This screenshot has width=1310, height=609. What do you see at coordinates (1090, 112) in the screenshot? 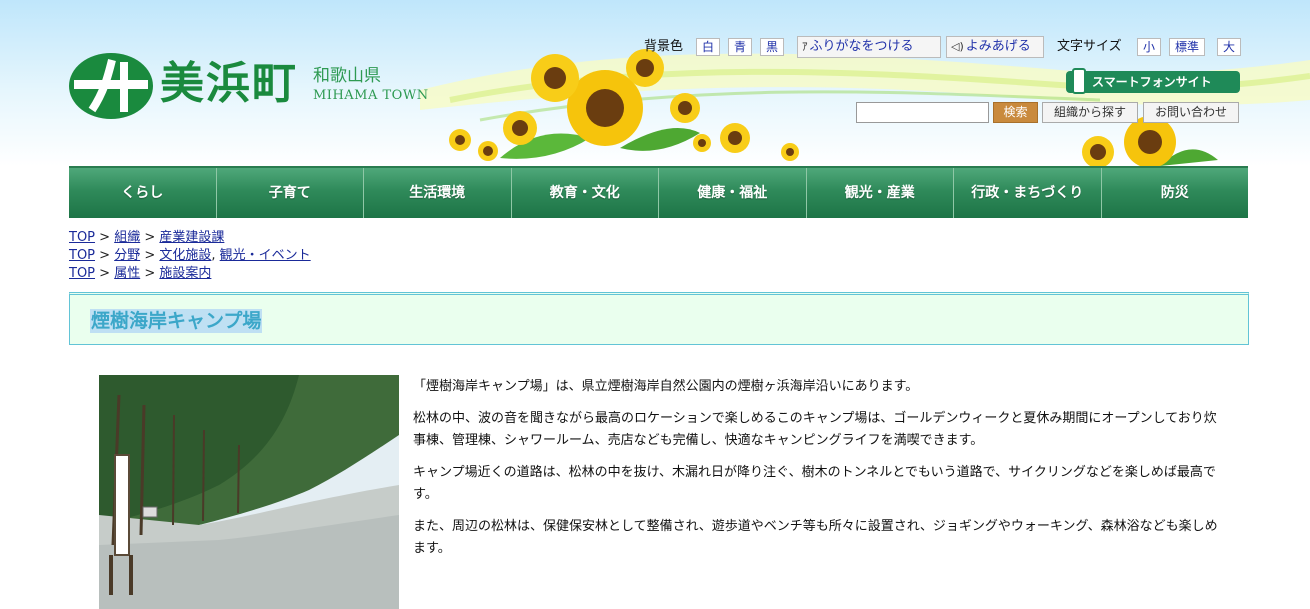
I see `org-search-button: 組織から探す` at bounding box center [1090, 112].